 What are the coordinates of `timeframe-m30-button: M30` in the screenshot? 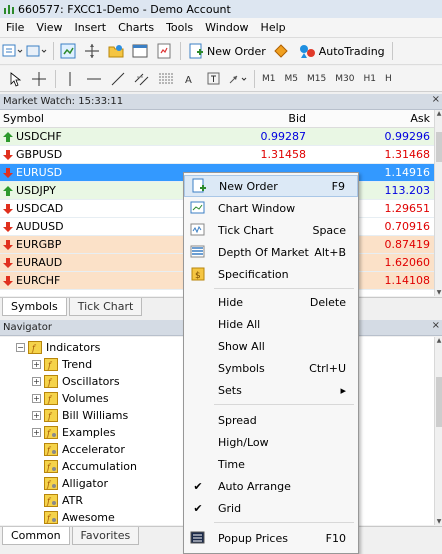 It's located at (344, 79).